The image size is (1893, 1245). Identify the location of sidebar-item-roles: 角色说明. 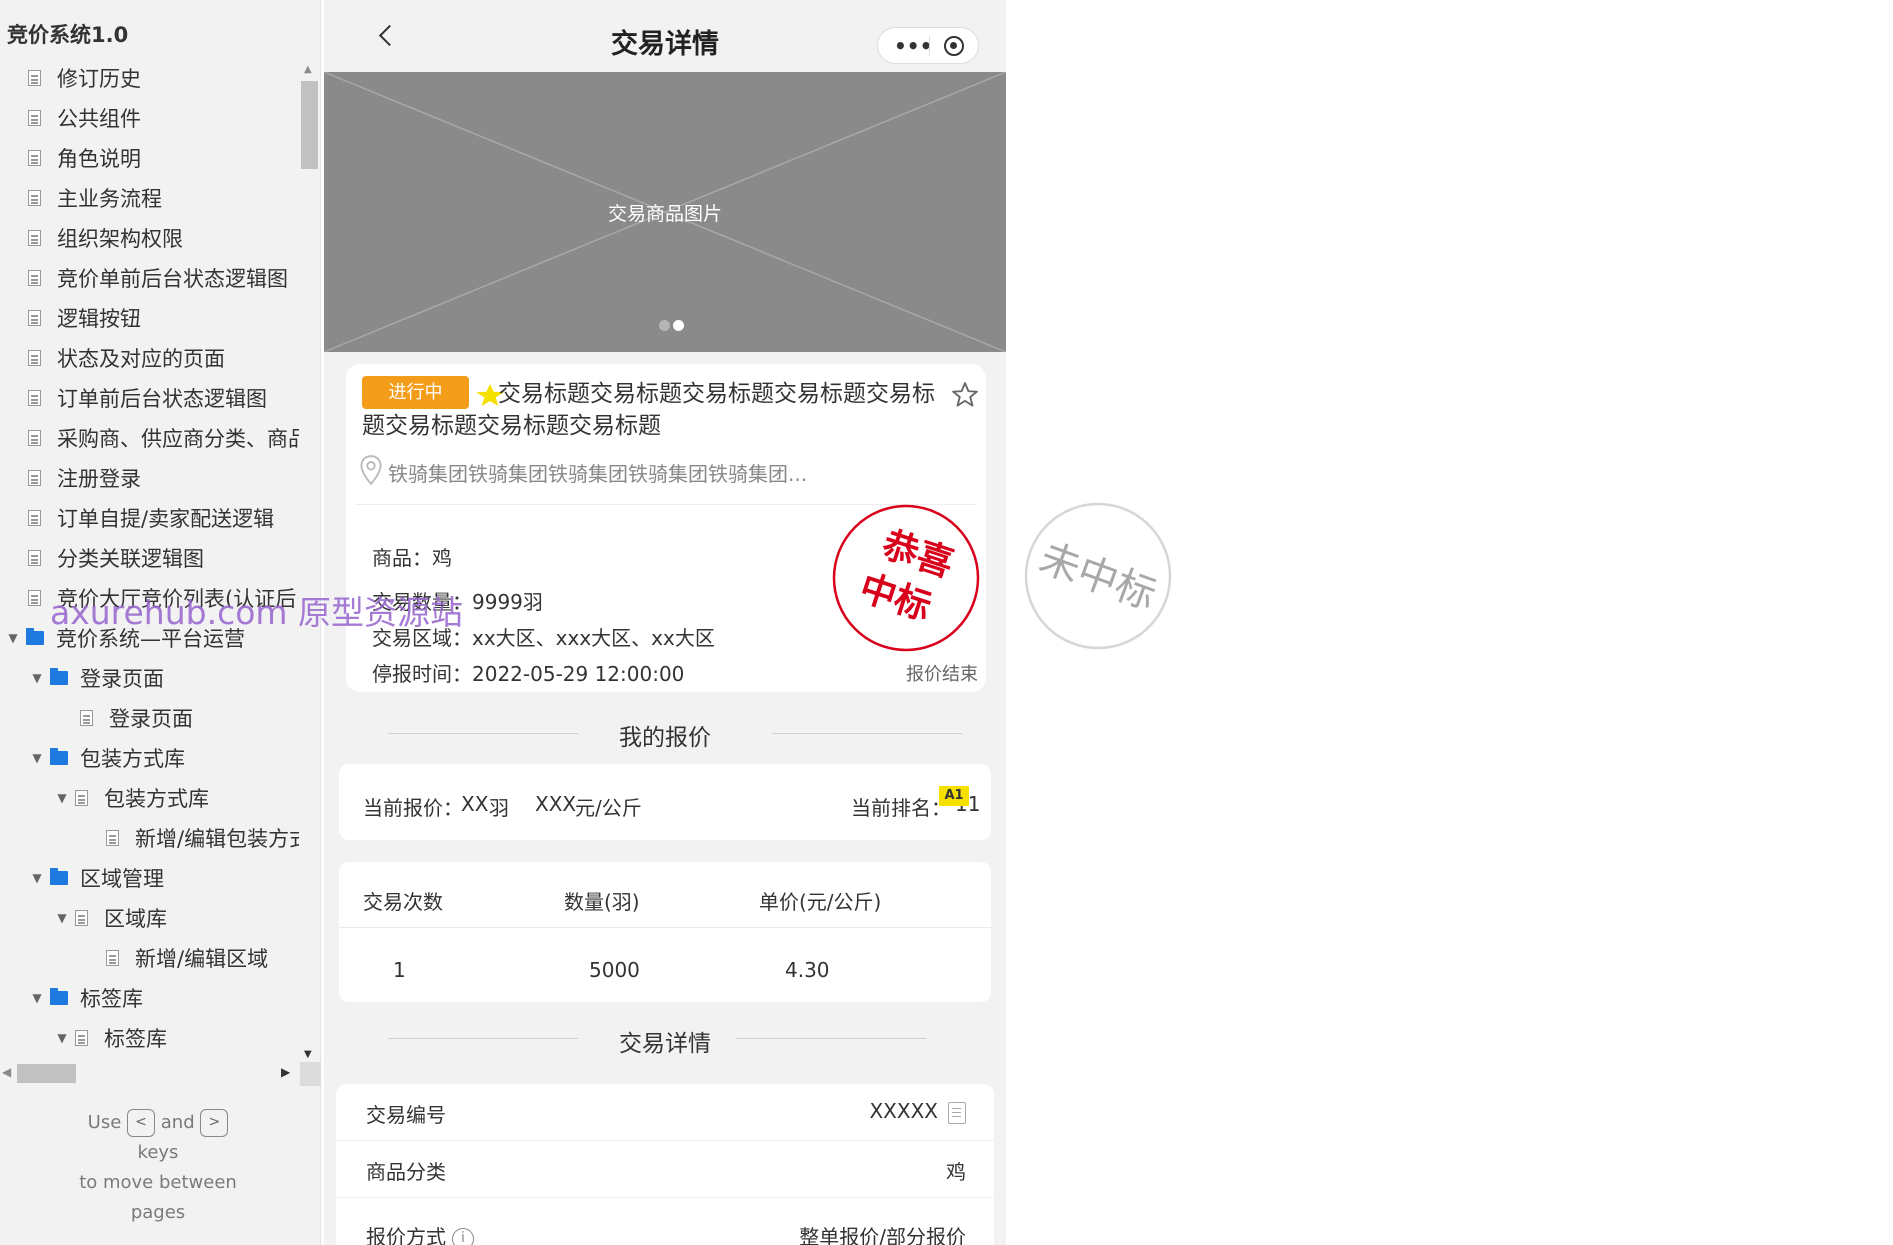
(164, 158).